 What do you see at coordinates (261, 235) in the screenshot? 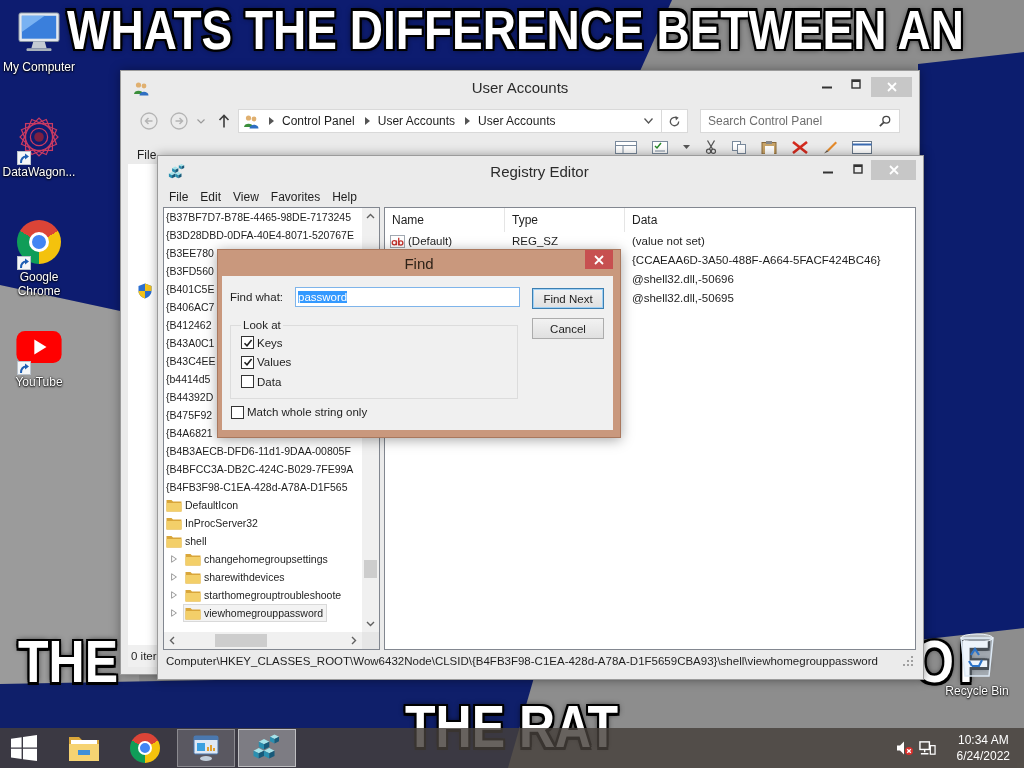
I see `tree-item: {B3D28DBD-0DFA-40E4-8071-520767E` at bounding box center [261, 235].